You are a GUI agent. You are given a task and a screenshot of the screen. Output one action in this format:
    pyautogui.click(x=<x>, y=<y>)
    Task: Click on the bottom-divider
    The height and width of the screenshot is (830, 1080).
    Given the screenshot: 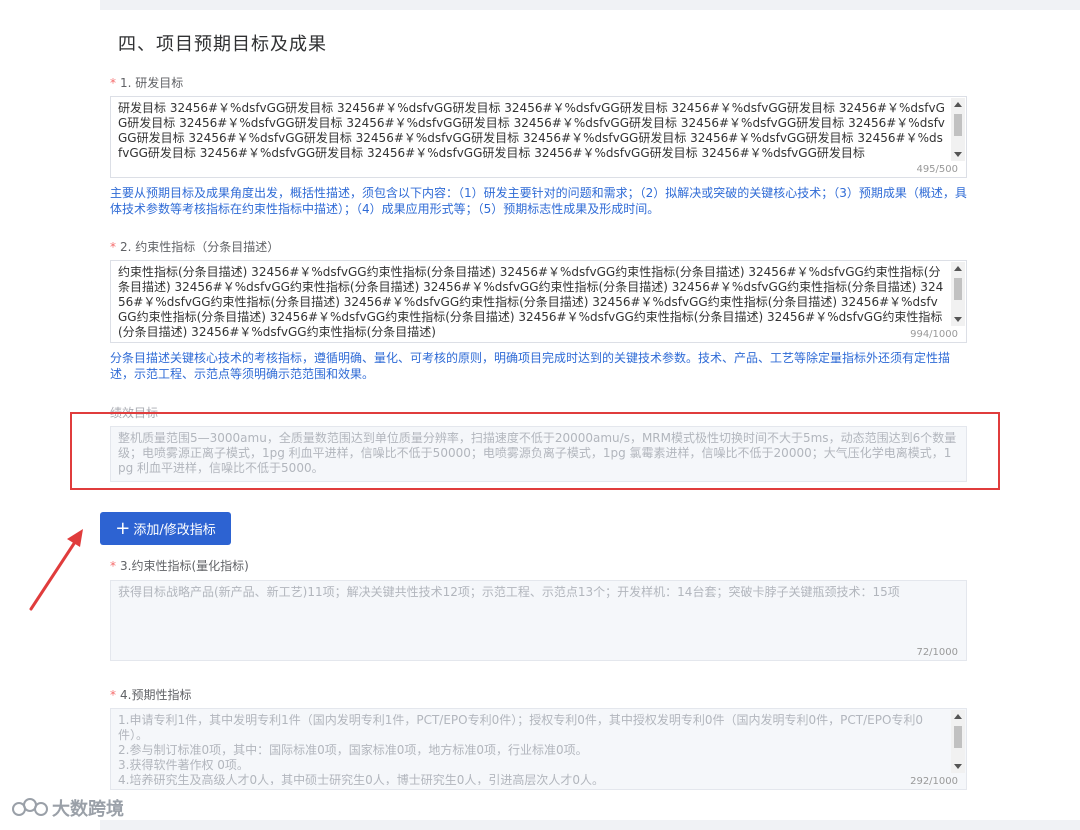 What is the action you would take?
    pyautogui.click(x=590, y=825)
    